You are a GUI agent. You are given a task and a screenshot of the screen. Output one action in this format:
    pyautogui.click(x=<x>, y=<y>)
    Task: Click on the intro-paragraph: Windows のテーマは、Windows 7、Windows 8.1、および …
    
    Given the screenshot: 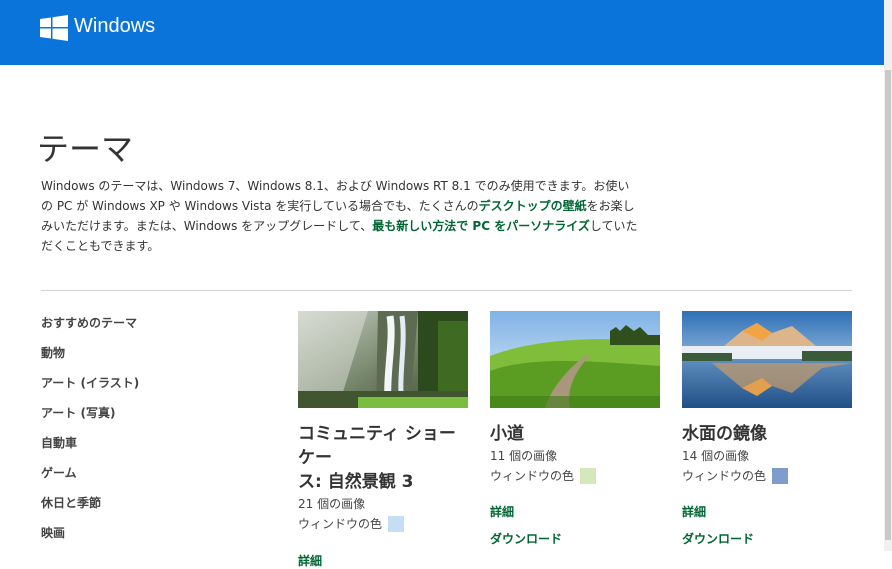 What is the action you would take?
    pyautogui.click(x=341, y=216)
    